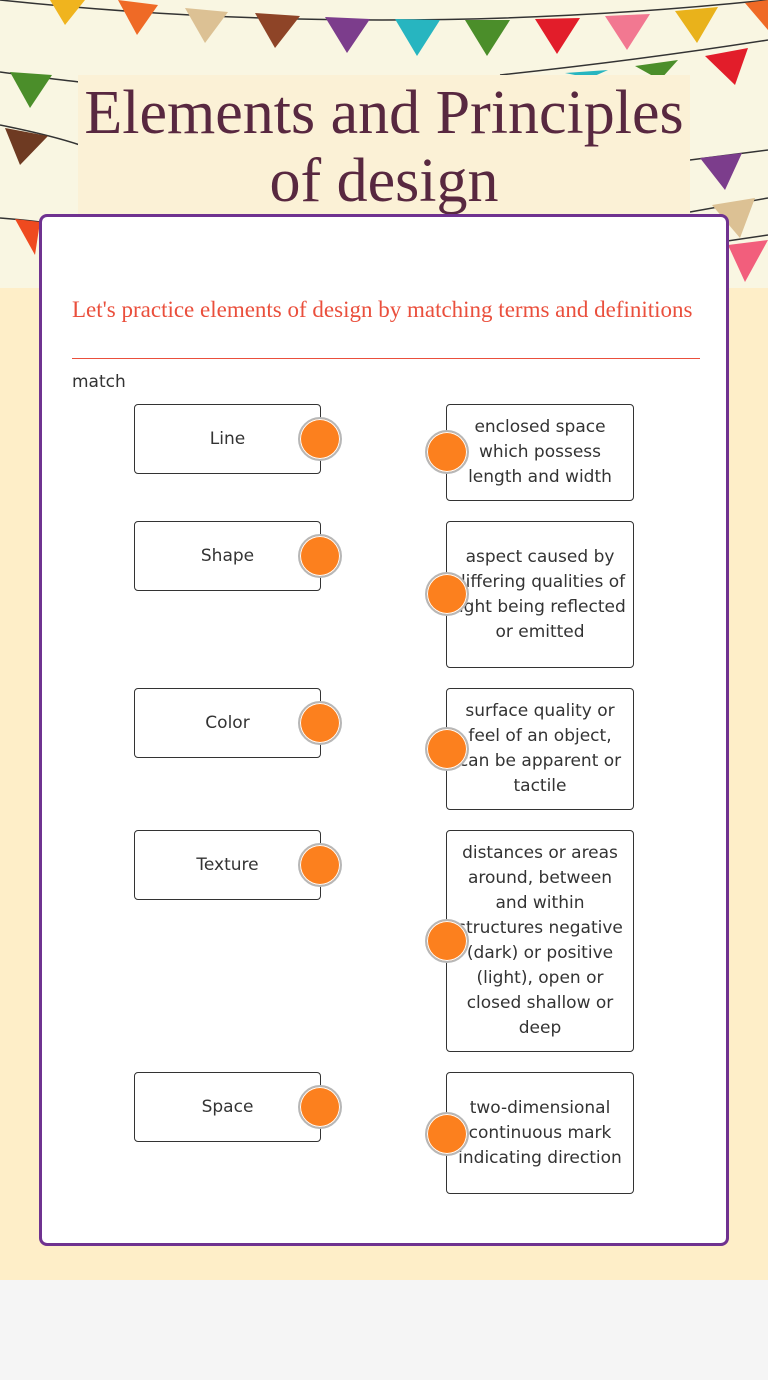 This screenshot has width=768, height=1380. I want to click on term-label: Color, so click(227, 723).